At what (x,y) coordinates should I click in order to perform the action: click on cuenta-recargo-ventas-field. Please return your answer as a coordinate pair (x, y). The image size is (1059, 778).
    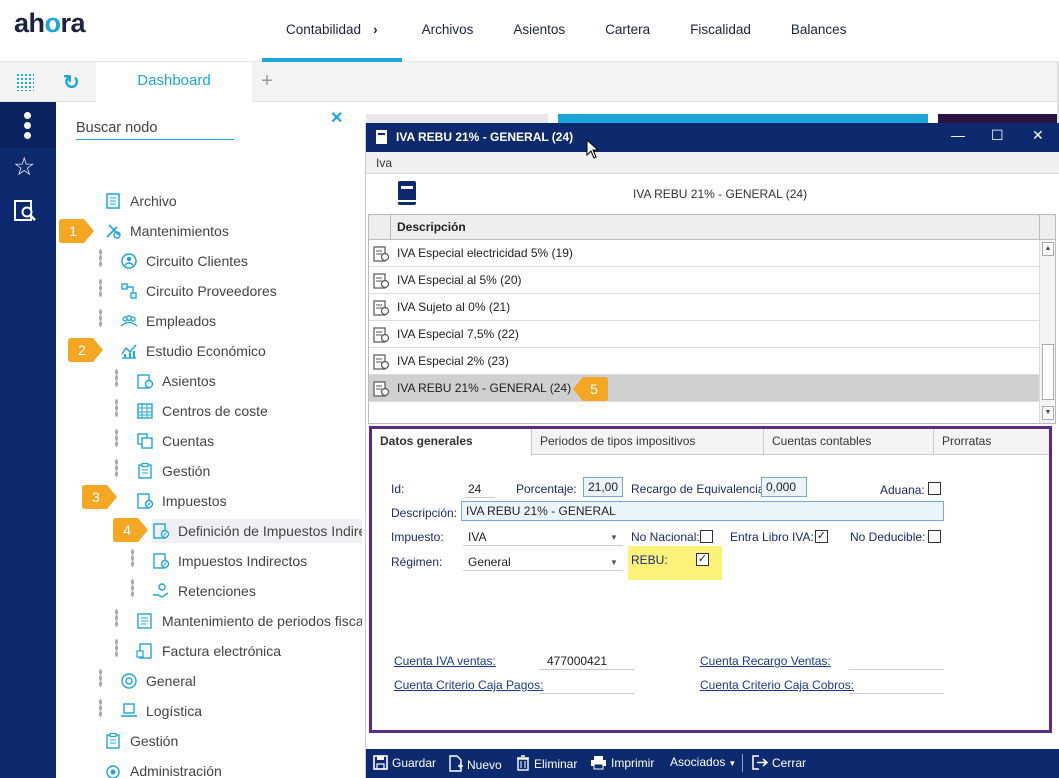
    Looking at the image, I should click on (896, 669).